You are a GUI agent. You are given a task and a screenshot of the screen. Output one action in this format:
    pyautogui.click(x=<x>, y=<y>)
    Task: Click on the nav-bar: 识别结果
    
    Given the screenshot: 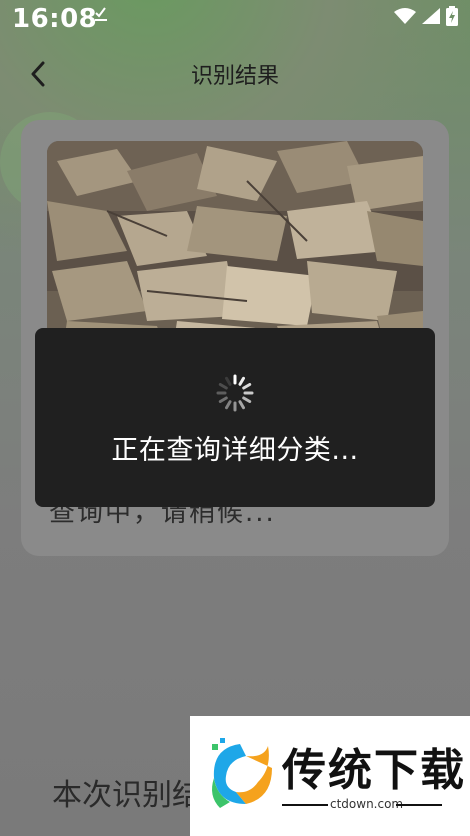 What is the action you would take?
    pyautogui.click(x=235, y=73)
    